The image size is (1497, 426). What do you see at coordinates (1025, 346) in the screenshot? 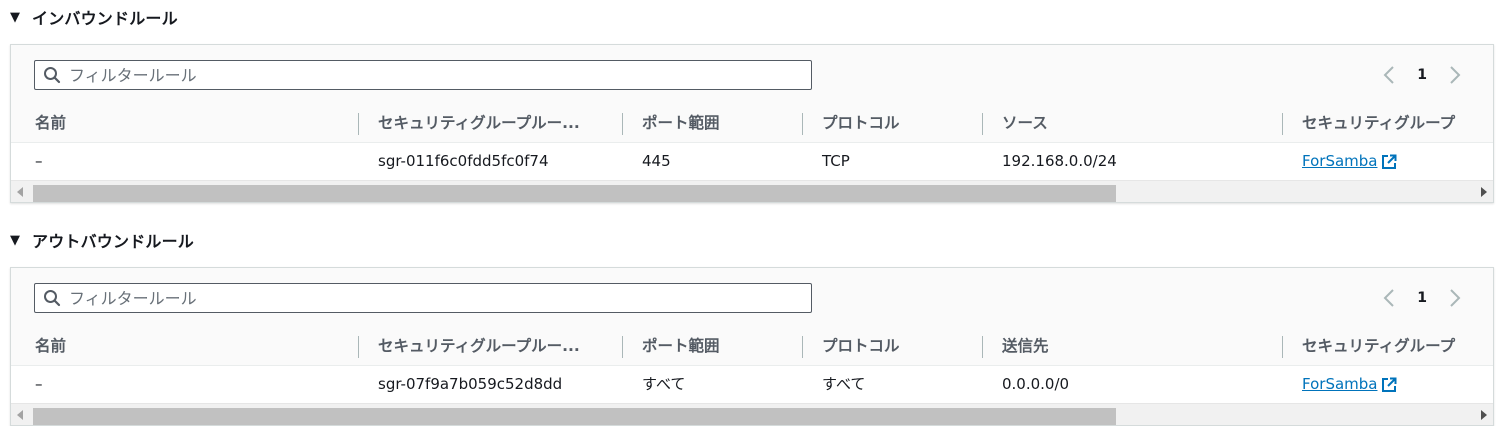
I see `column-header-destination: 送信先` at bounding box center [1025, 346].